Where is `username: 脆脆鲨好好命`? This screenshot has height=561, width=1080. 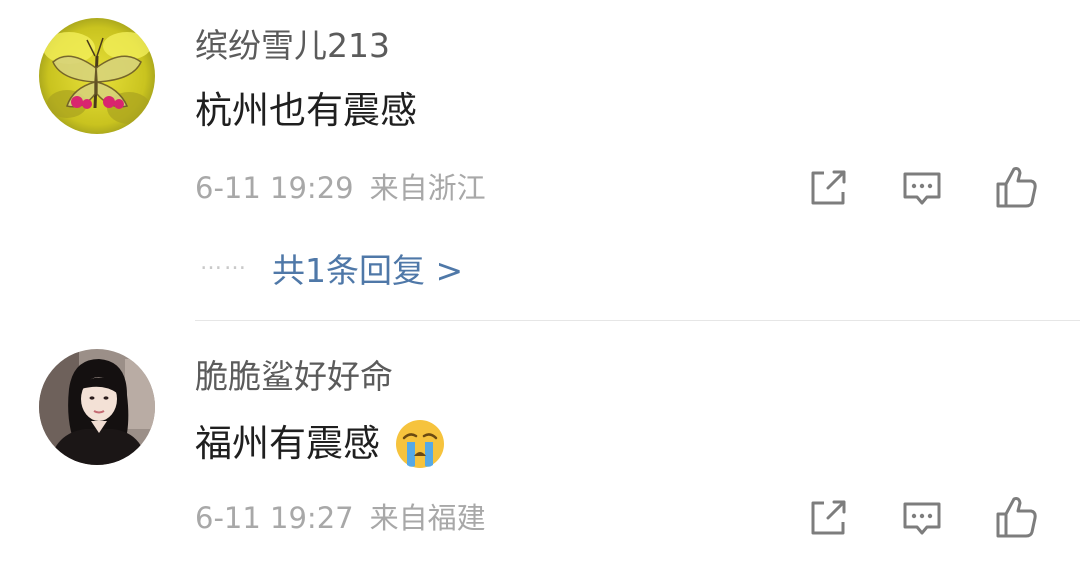
username: 脆脆鲨好好命 is located at coordinates (294, 377).